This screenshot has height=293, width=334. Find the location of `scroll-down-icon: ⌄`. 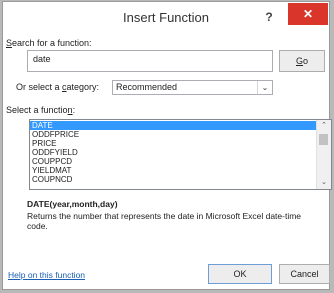

scroll-down-icon: ⌄ is located at coordinates (324, 183).